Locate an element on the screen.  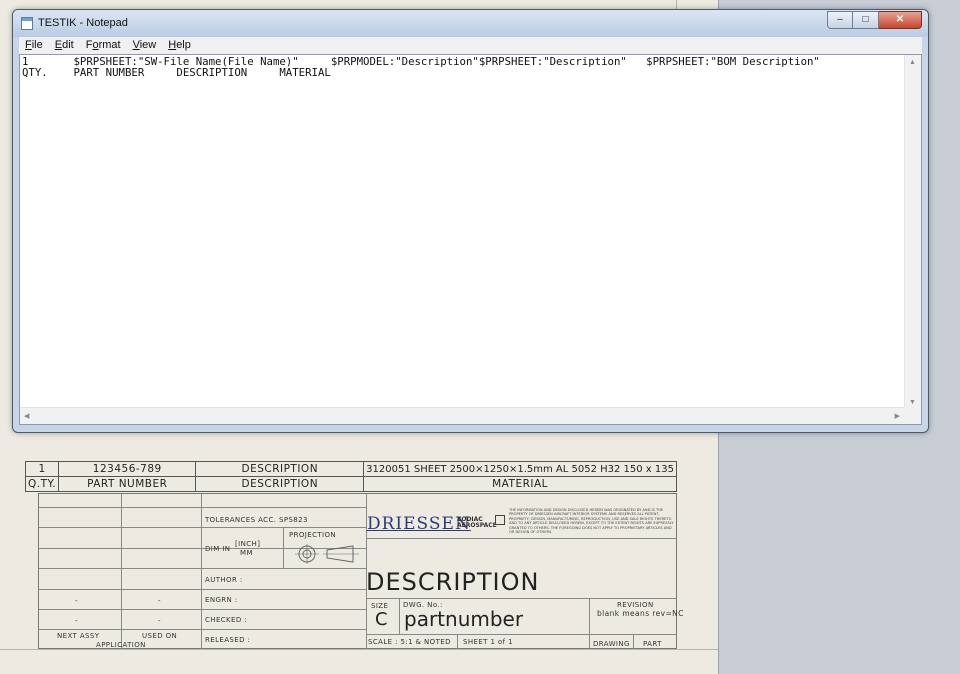
next-assy-label: NEXT ASSY is located at coordinates (78, 636).